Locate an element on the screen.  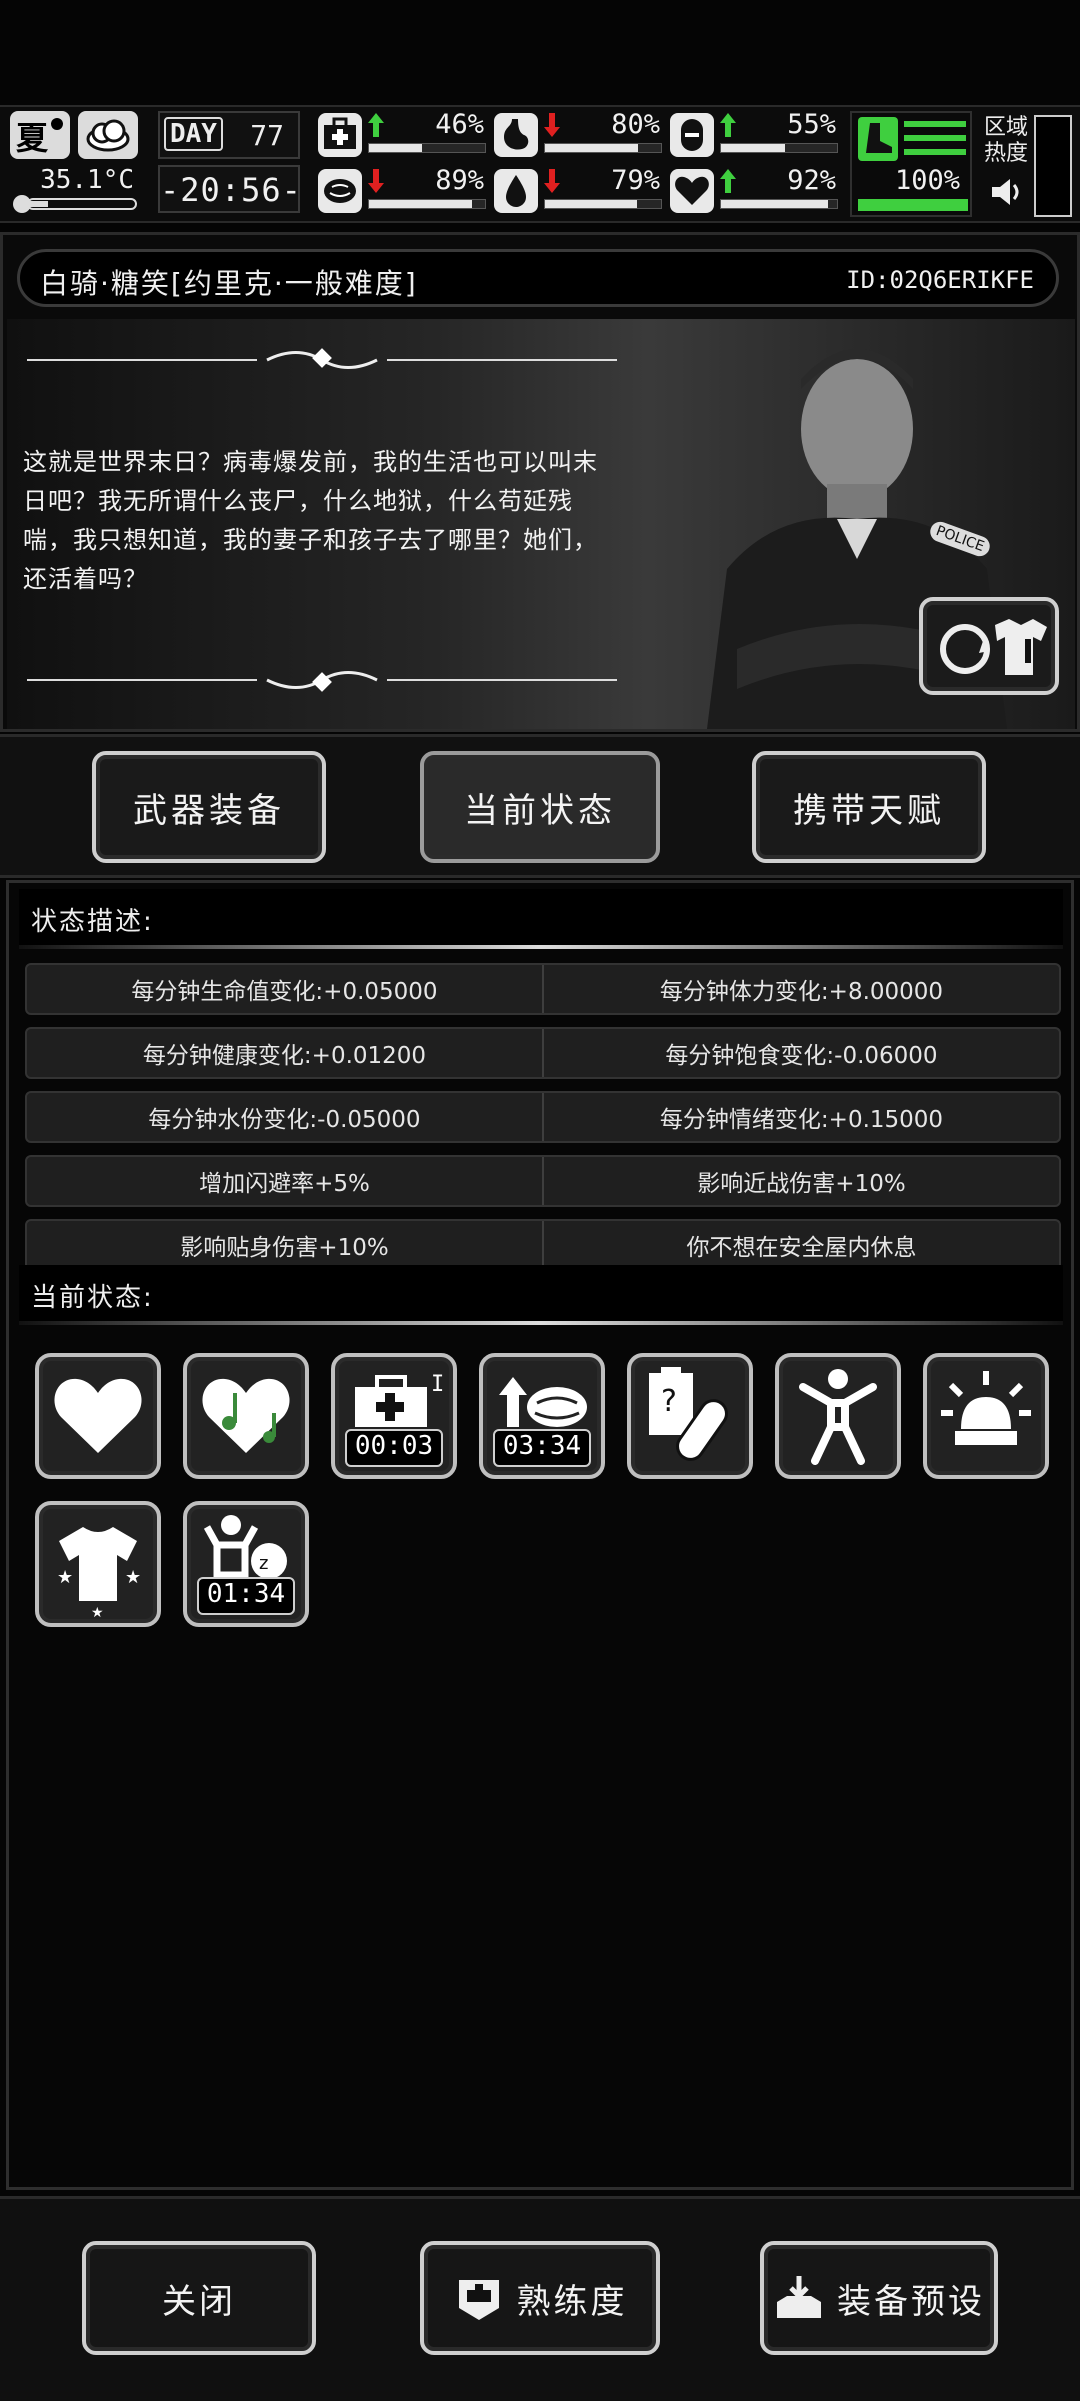
thermometer-icon is located at coordinates (75, 204).